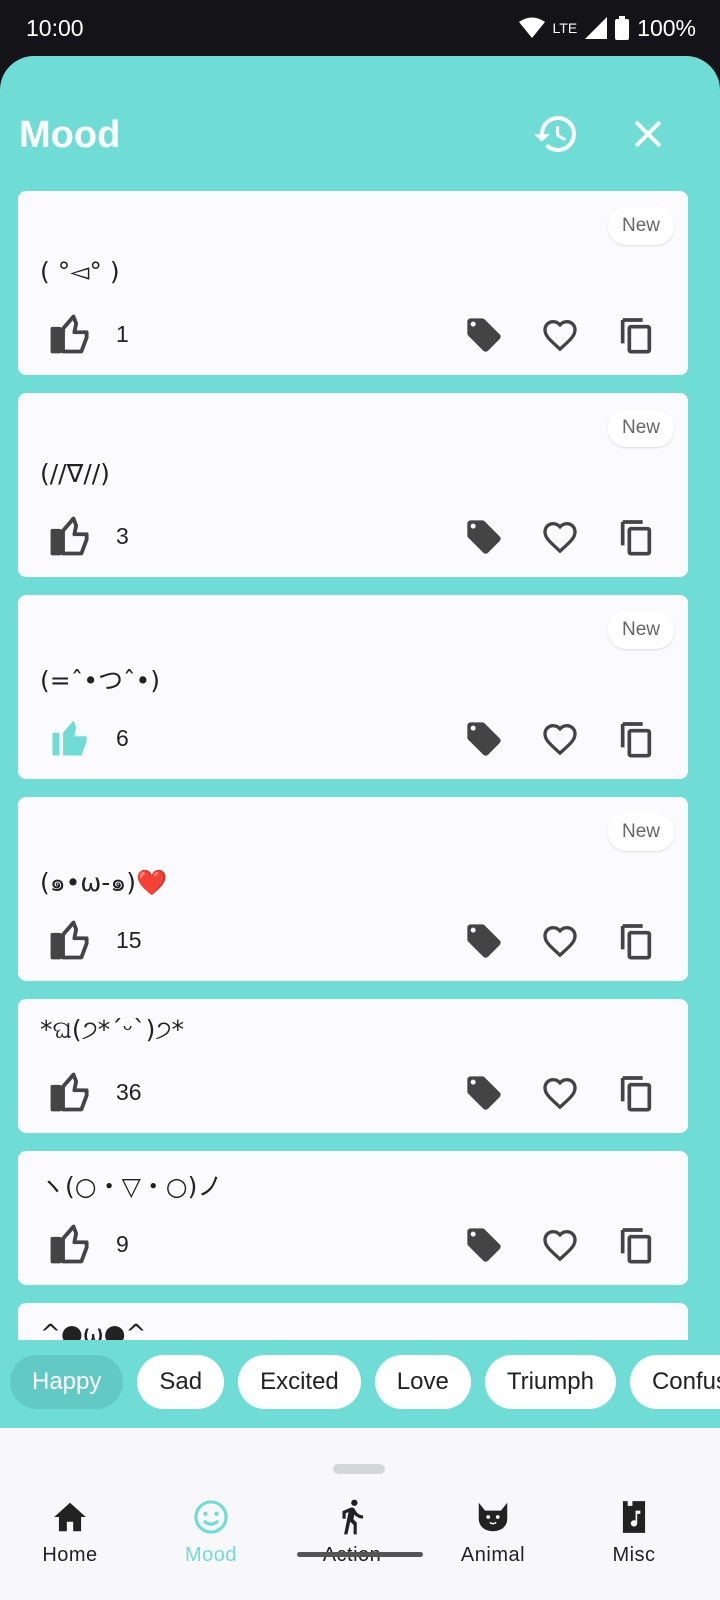  I want to click on cat-icon, so click(493, 1517).